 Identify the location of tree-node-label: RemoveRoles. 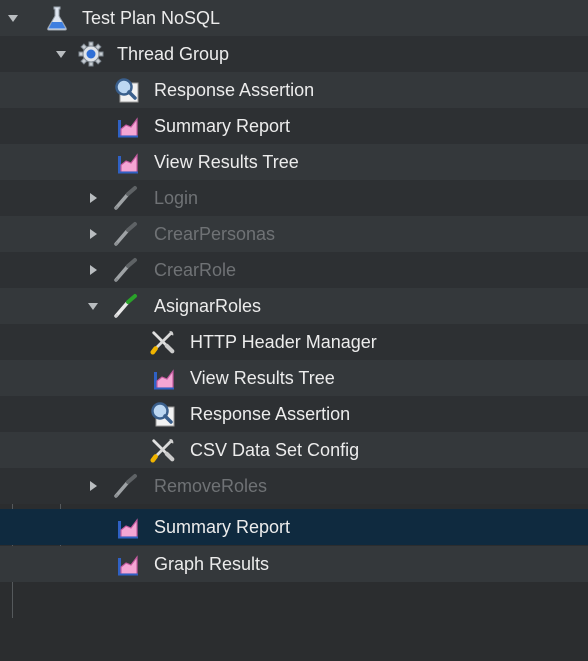
(211, 486).